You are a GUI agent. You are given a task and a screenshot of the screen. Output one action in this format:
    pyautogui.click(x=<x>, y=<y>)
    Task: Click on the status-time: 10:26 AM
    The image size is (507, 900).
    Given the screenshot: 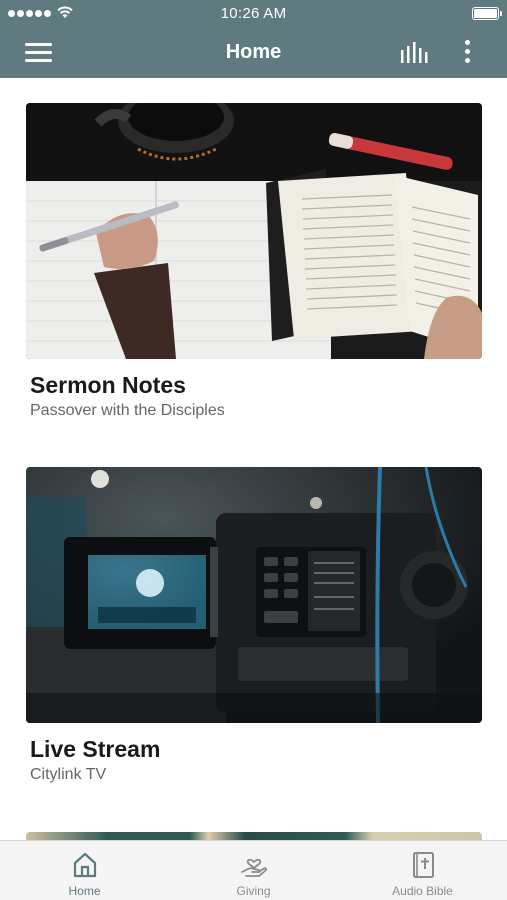 What is the action you would take?
    pyautogui.click(x=253, y=13)
    